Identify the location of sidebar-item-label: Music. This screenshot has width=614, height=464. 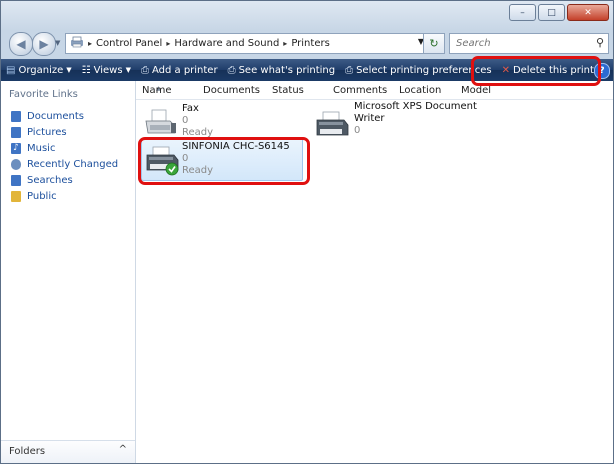
(41, 148).